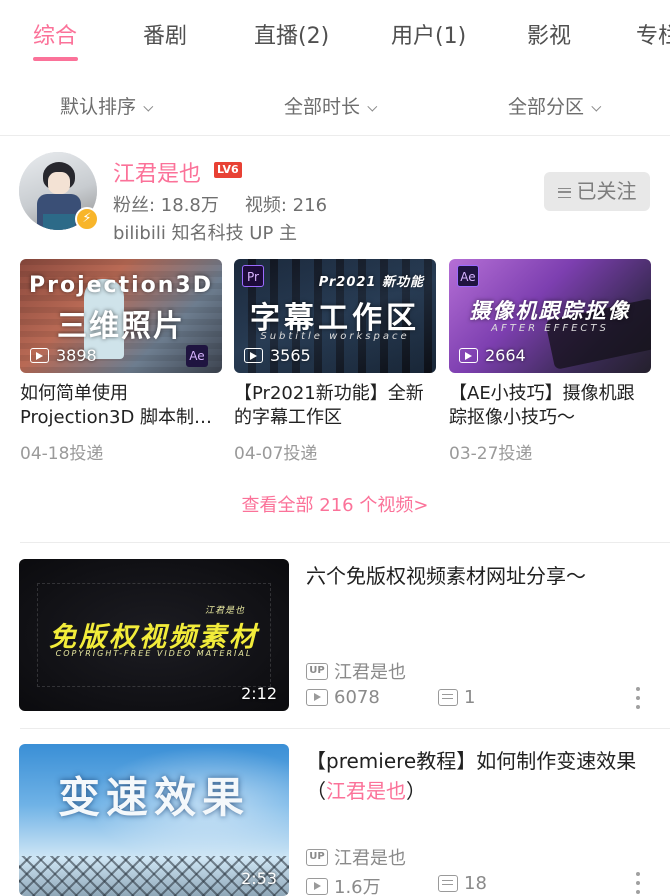 The image size is (670, 896). Describe the element at coordinates (428, 34) in the screenshot. I see `tab-users: 用户(1)` at that location.